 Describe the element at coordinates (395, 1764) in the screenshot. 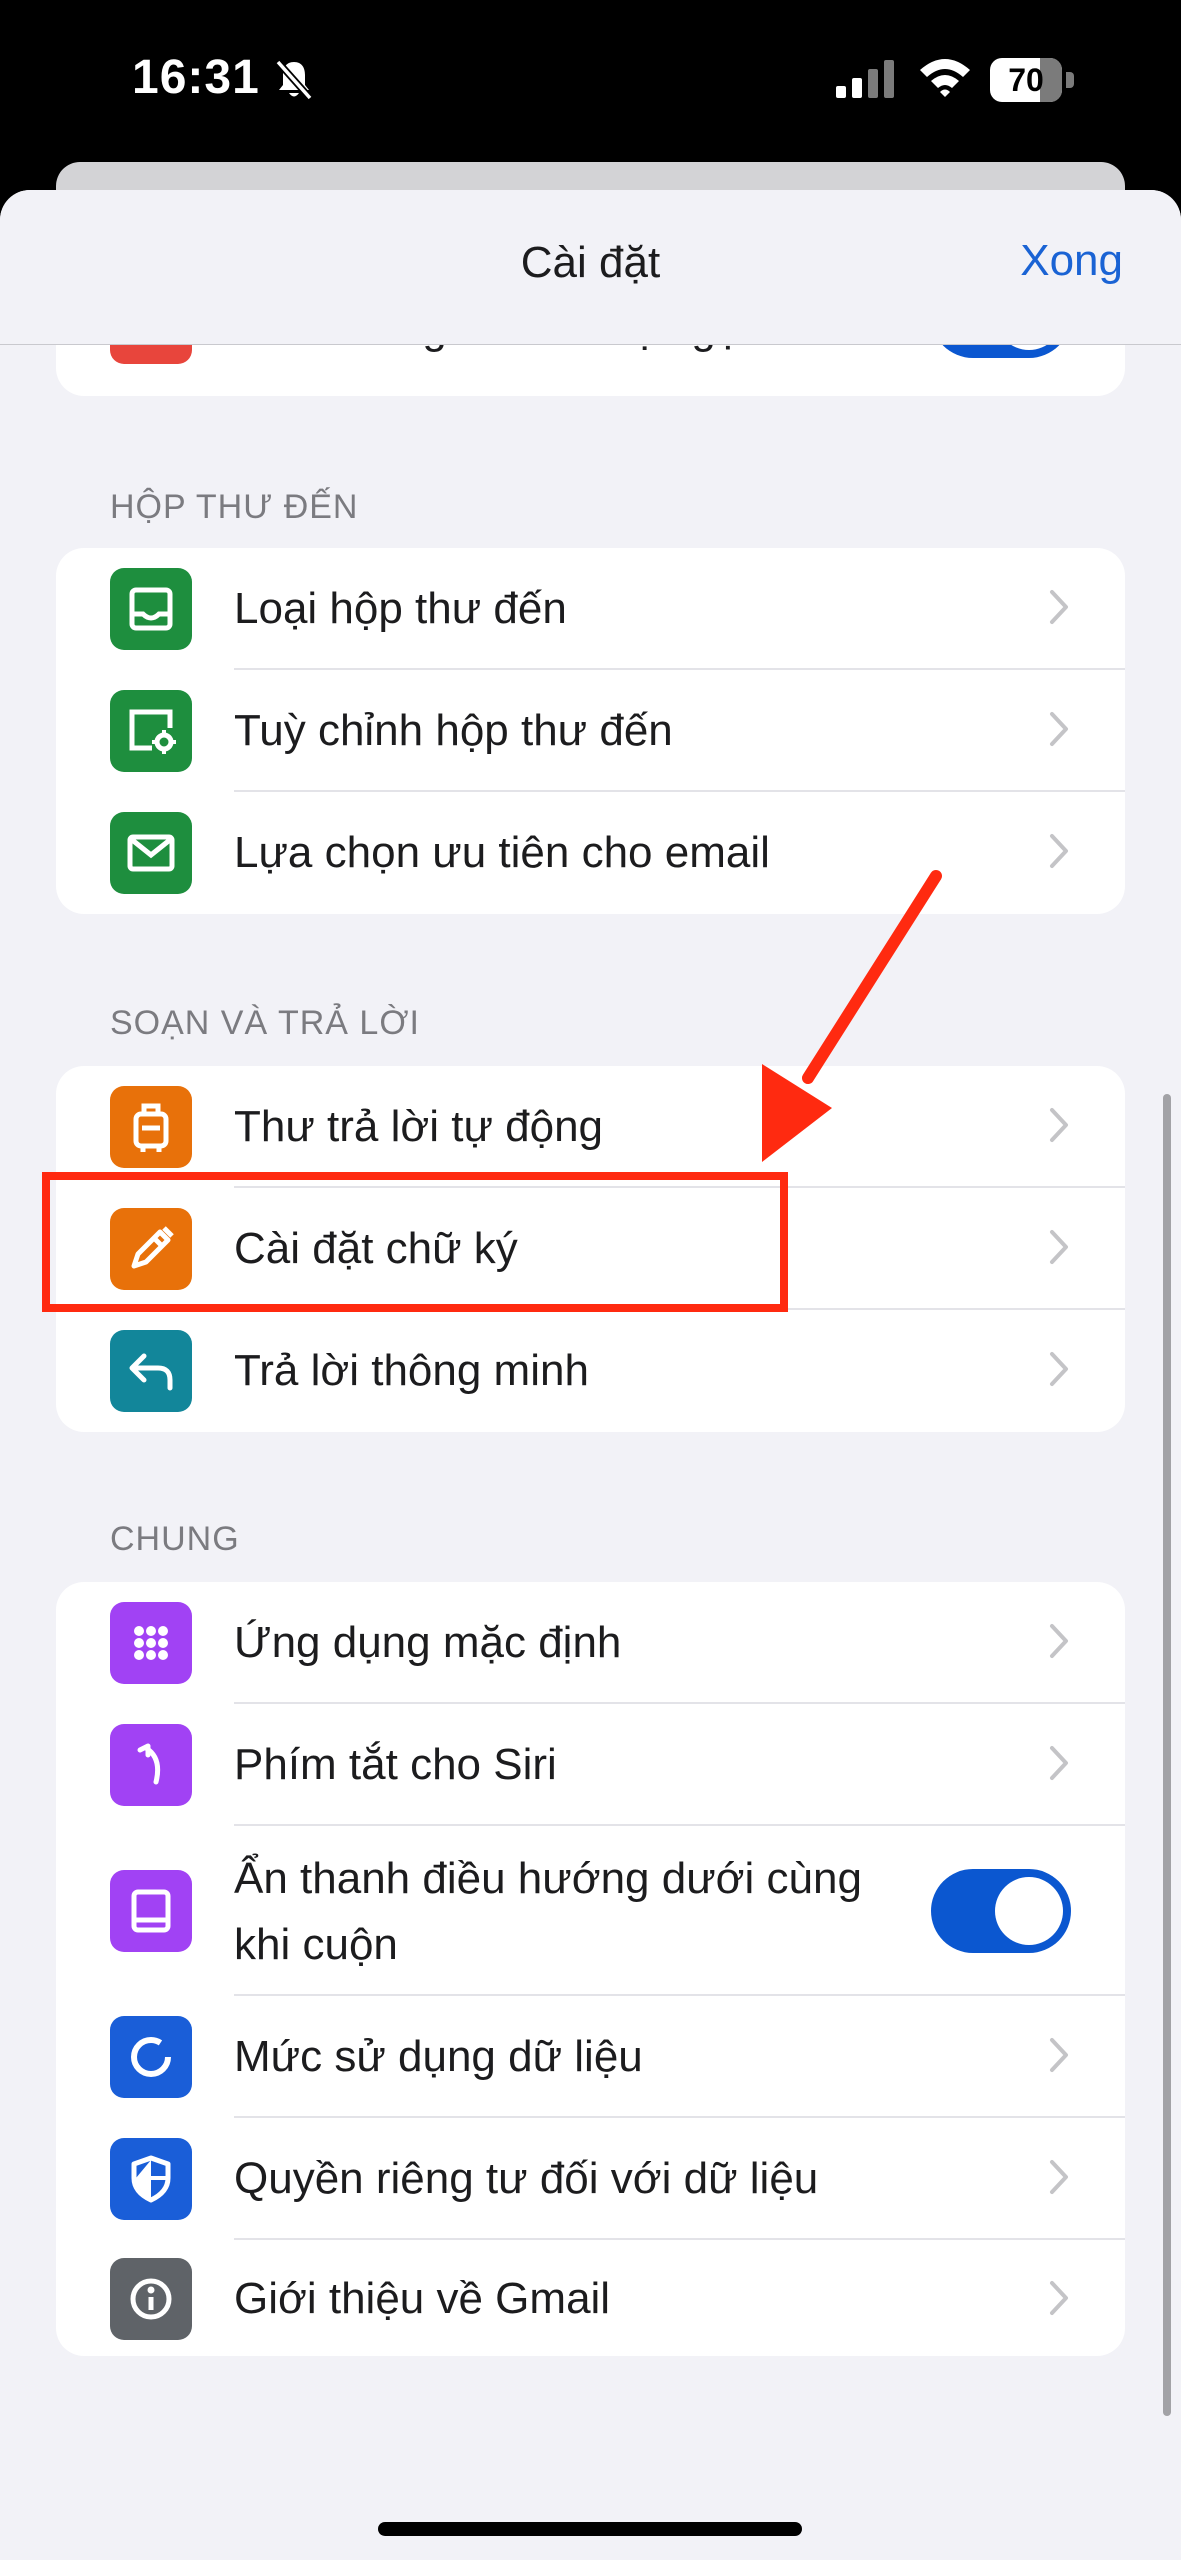

I see `siri-shortcuts-label: Phím tắt cho Siri` at that location.